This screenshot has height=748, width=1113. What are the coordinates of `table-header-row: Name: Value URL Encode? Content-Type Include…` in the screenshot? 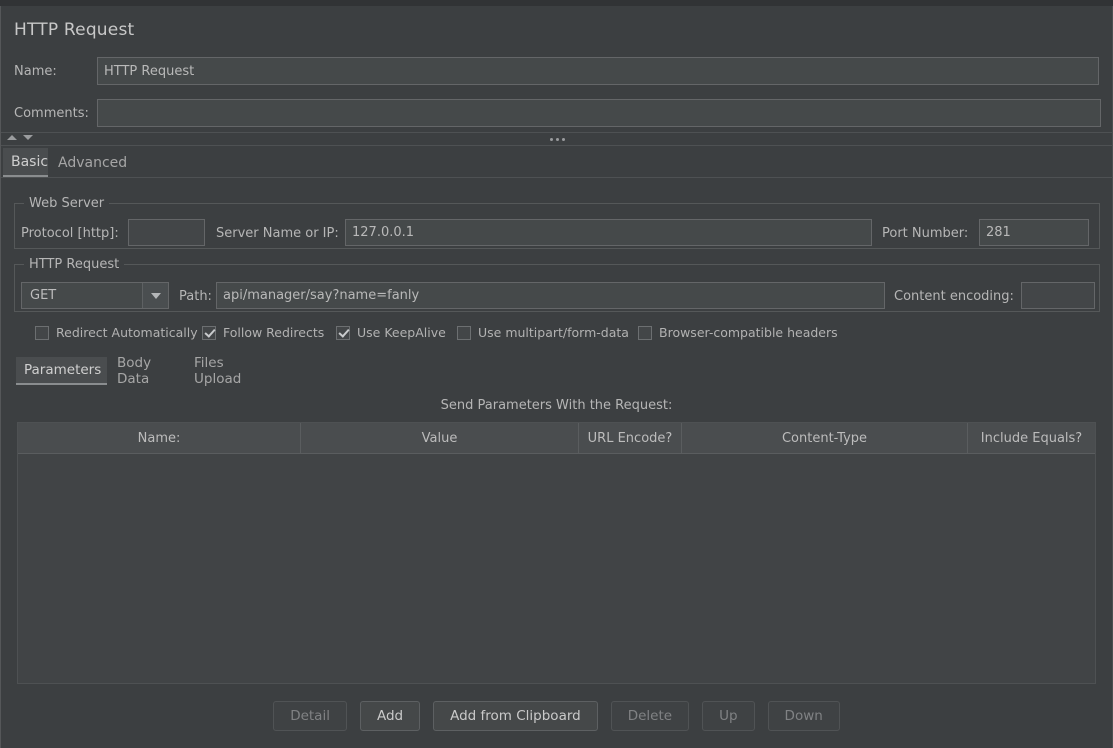 It's located at (556, 438).